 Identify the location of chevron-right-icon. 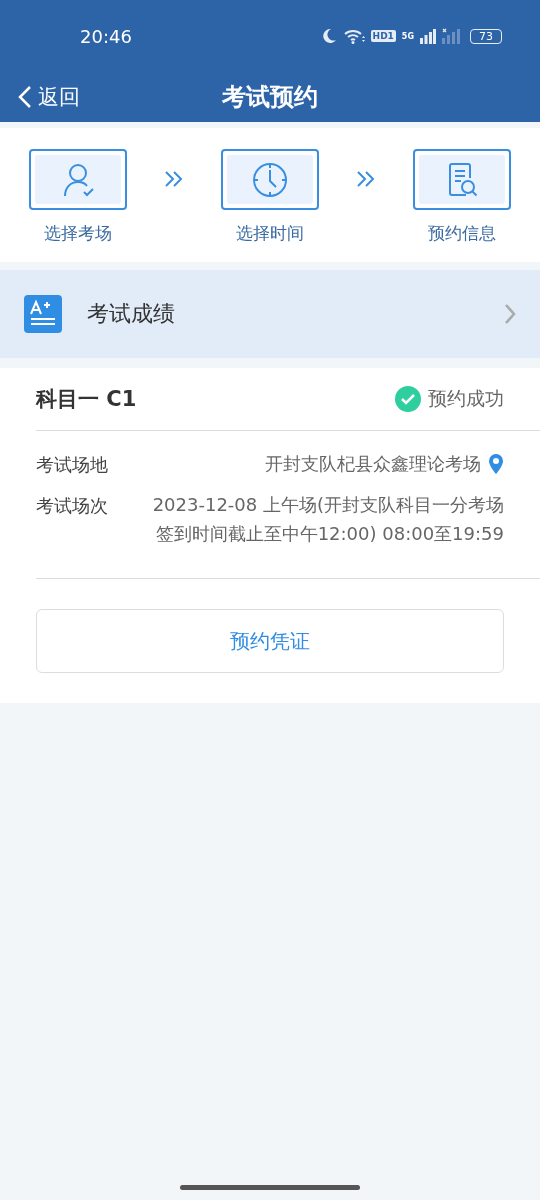
(510, 314).